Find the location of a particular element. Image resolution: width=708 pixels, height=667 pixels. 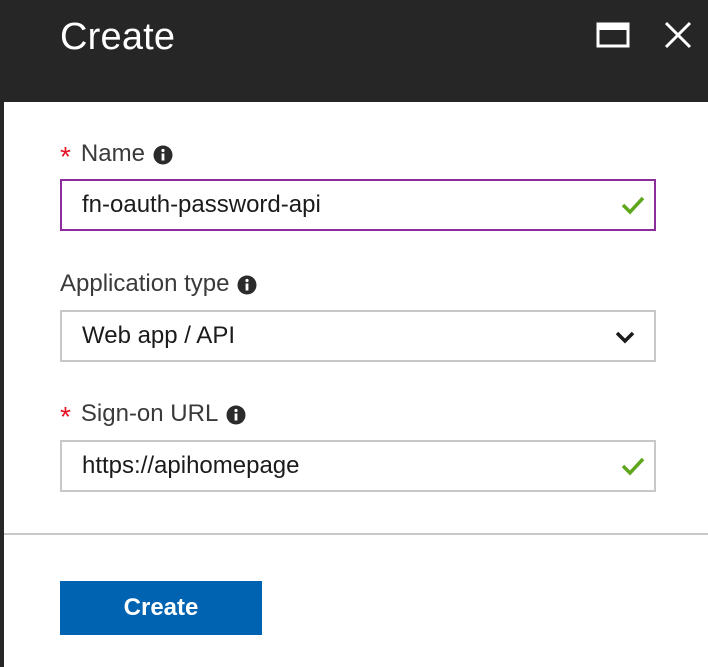

maximize-button is located at coordinates (614, 36).